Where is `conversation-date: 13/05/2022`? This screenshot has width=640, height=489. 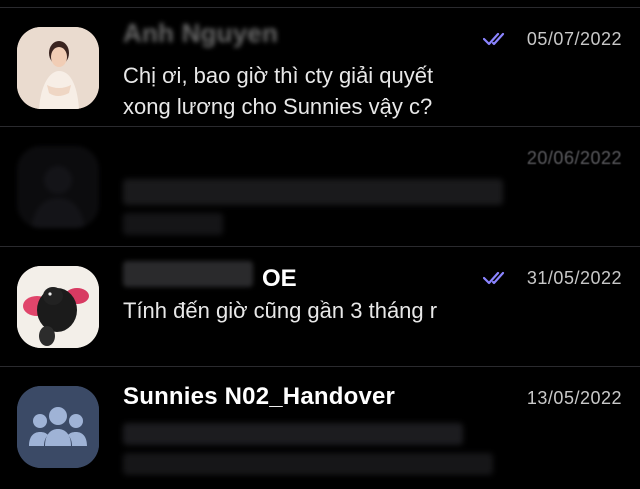 conversation-date: 13/05/2022 is located at coordinates (574, 398).